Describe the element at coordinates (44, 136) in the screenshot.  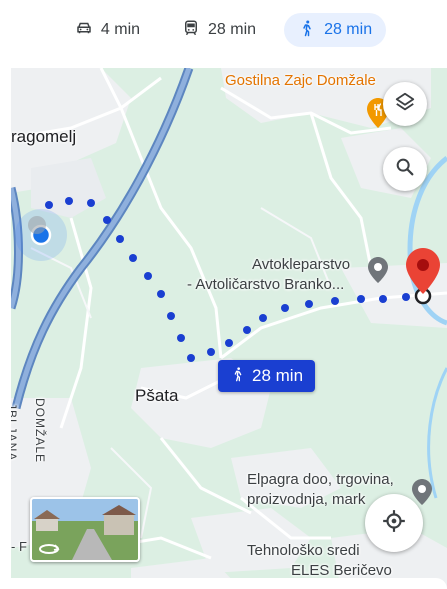
I see `place-label-dragomelj: ragomelj` at that location.